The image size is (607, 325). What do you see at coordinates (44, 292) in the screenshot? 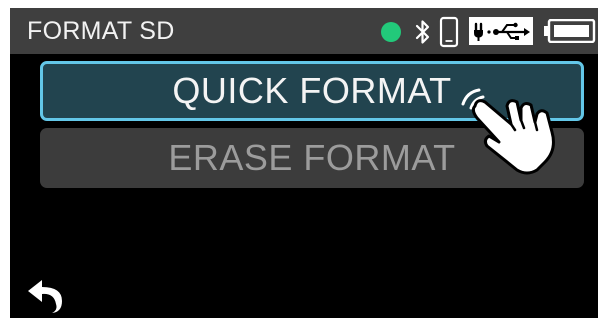
I see `back-arrow-icon` at bounding box center [44, 292].